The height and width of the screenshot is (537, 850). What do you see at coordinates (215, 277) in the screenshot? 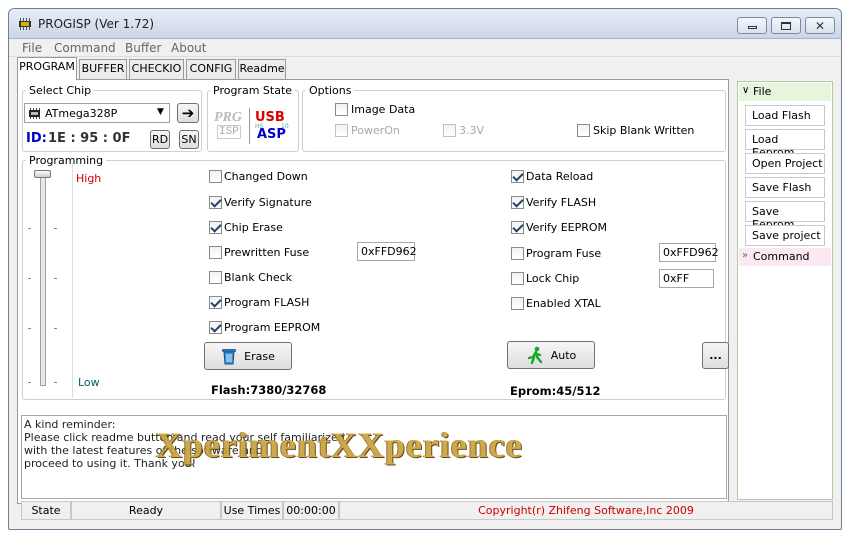
I see `blank-check-checkbox` at bounding box center [215, 277].